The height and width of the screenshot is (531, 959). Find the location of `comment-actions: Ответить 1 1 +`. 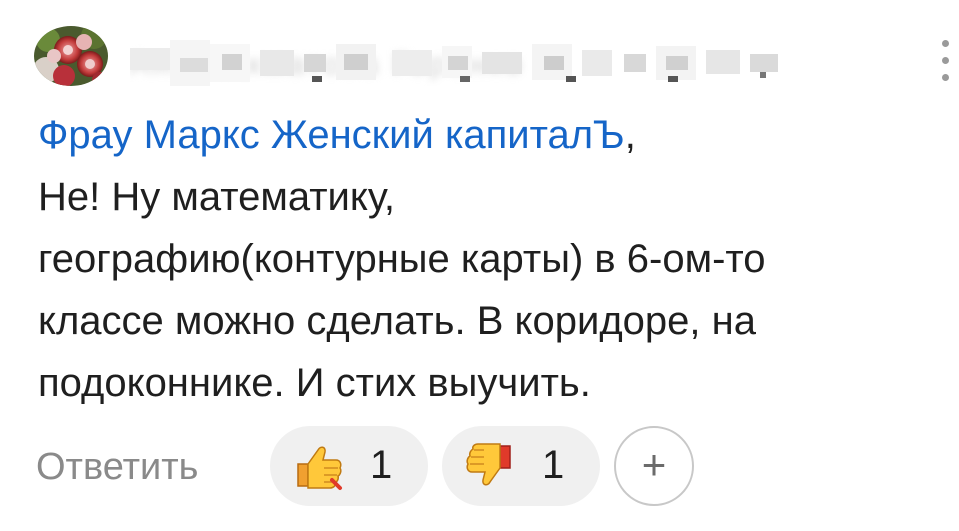

comment-actions: Ответить 1 1 + is located at coordinates (486, 467).